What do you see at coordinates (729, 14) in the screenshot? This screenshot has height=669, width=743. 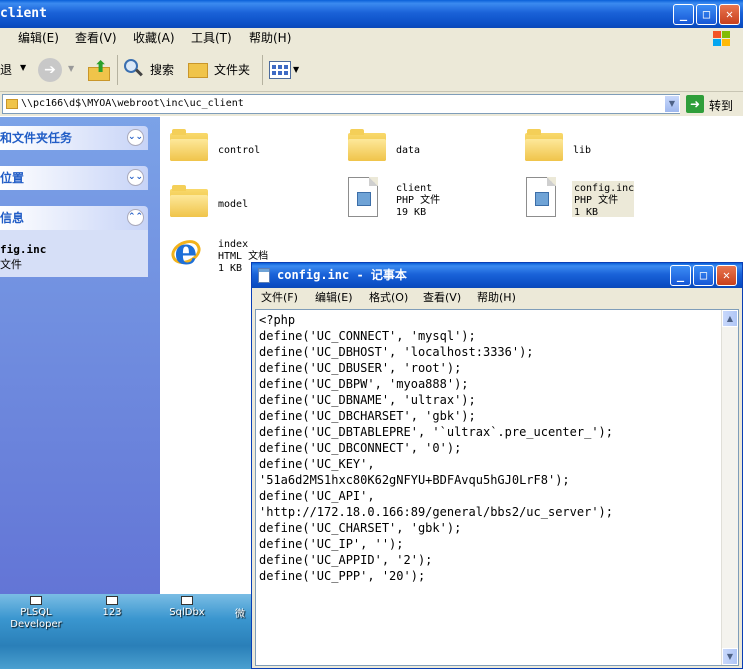 I see `close-button: ✕` at bounding box center [729, 14].